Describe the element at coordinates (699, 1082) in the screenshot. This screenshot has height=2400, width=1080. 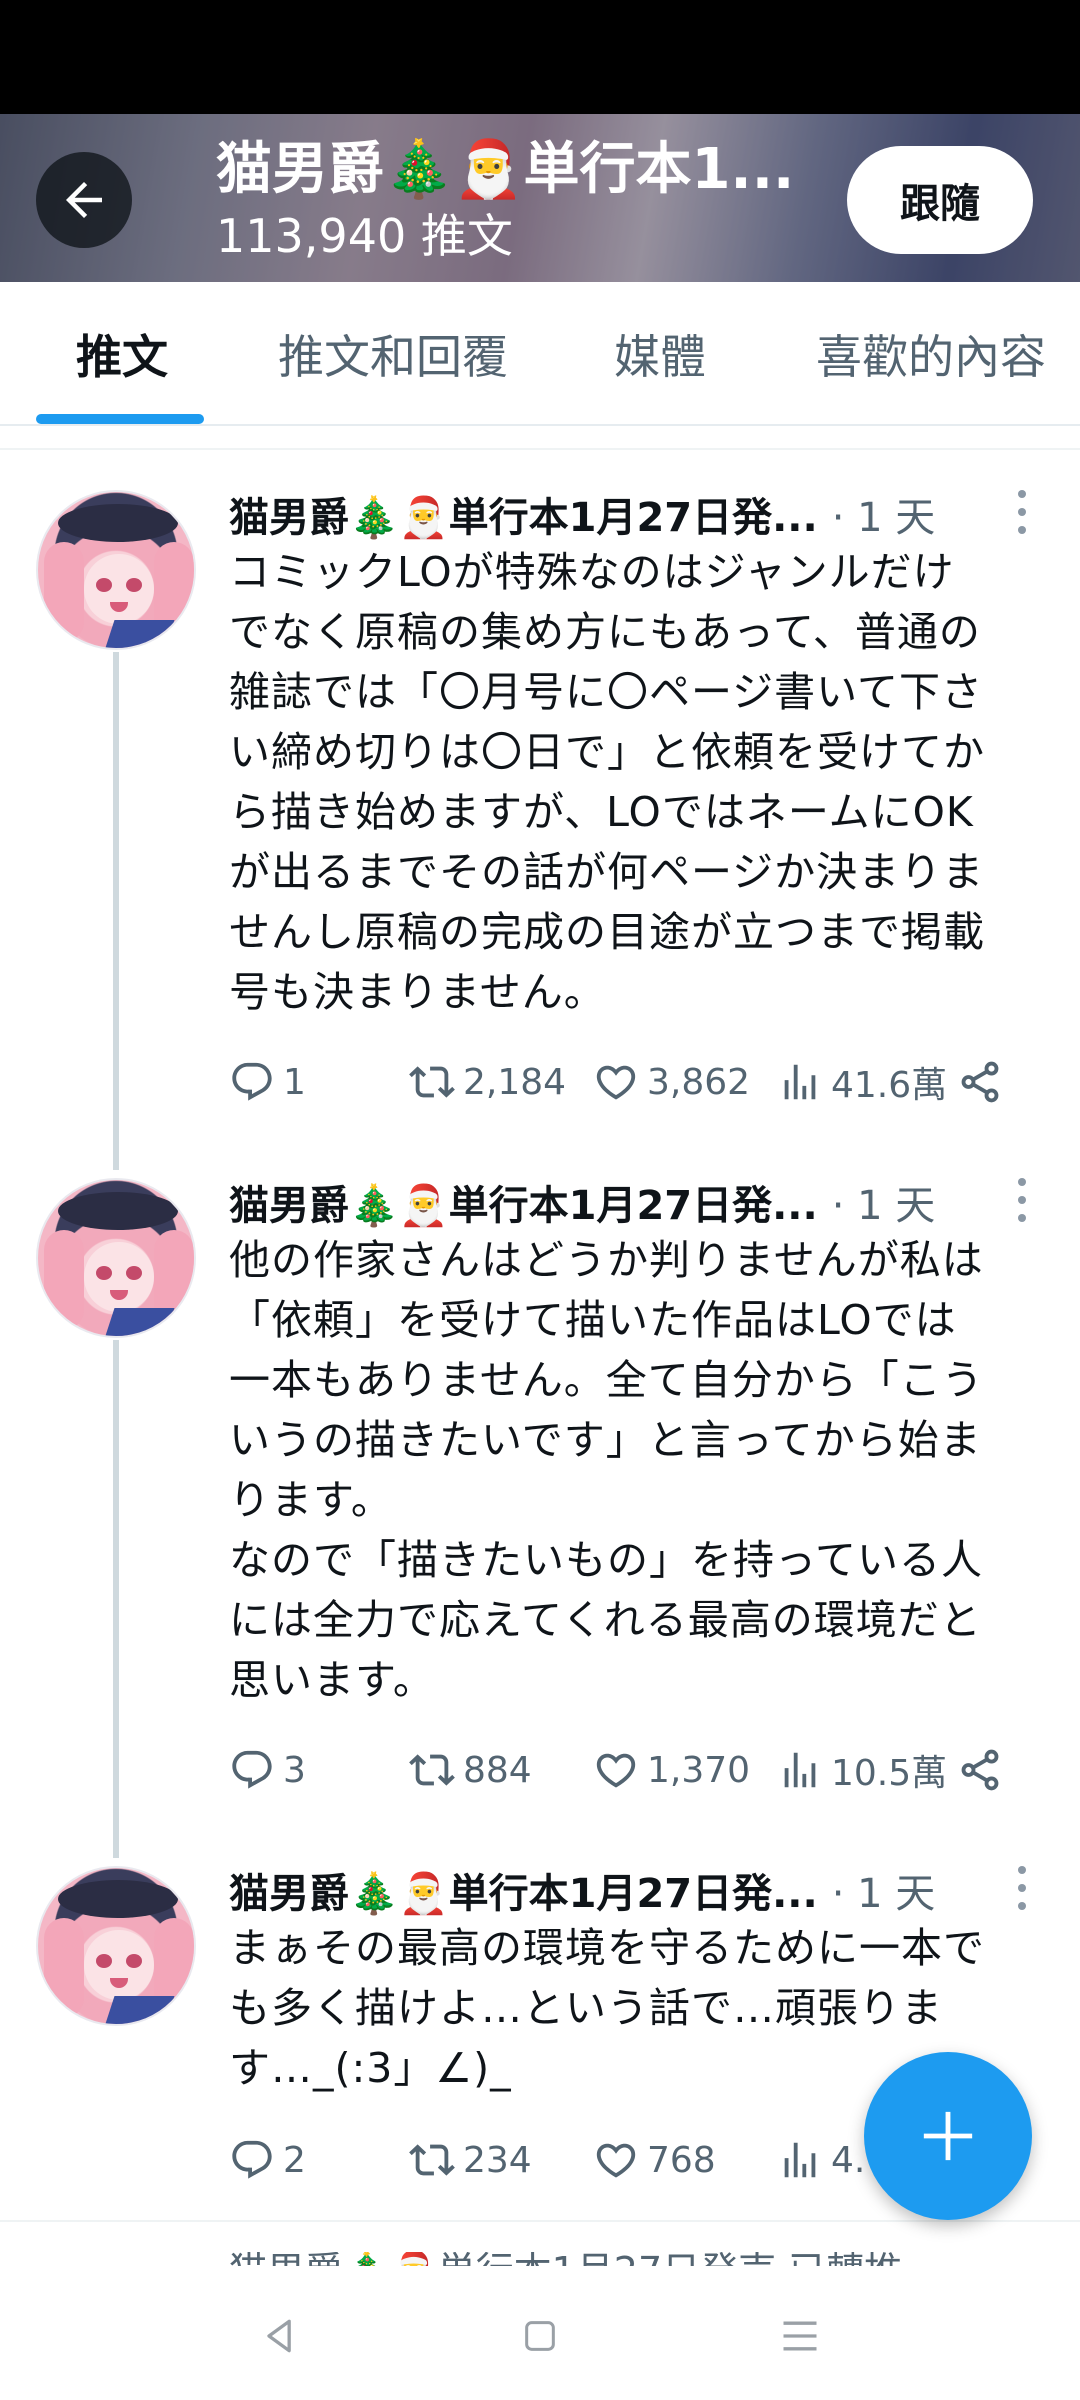
I see `like-count: 3,862` at that location.